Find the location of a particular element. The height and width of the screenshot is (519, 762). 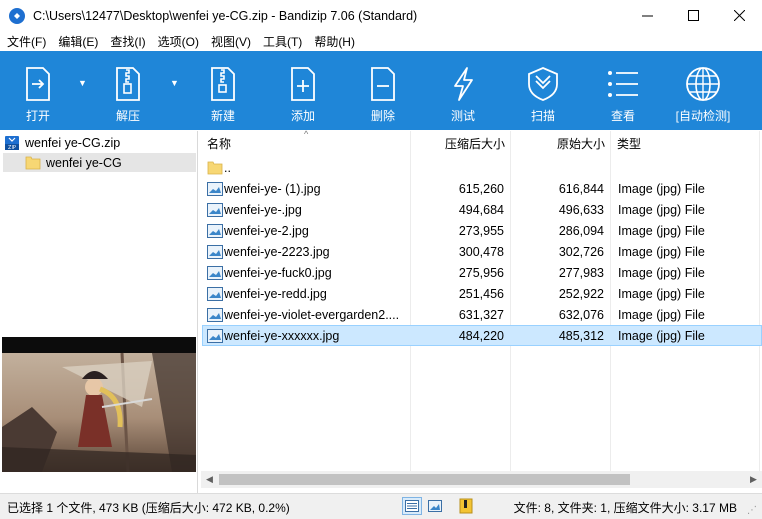

new-archive-button: 新建 is located at coordinates (223, 90).